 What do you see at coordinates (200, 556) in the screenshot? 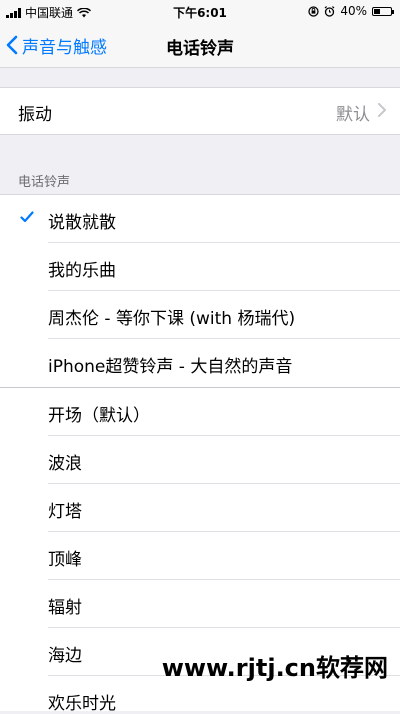
I see `ringtone-item-builtin-4: 顶峰` at bounding box center [200, 556].